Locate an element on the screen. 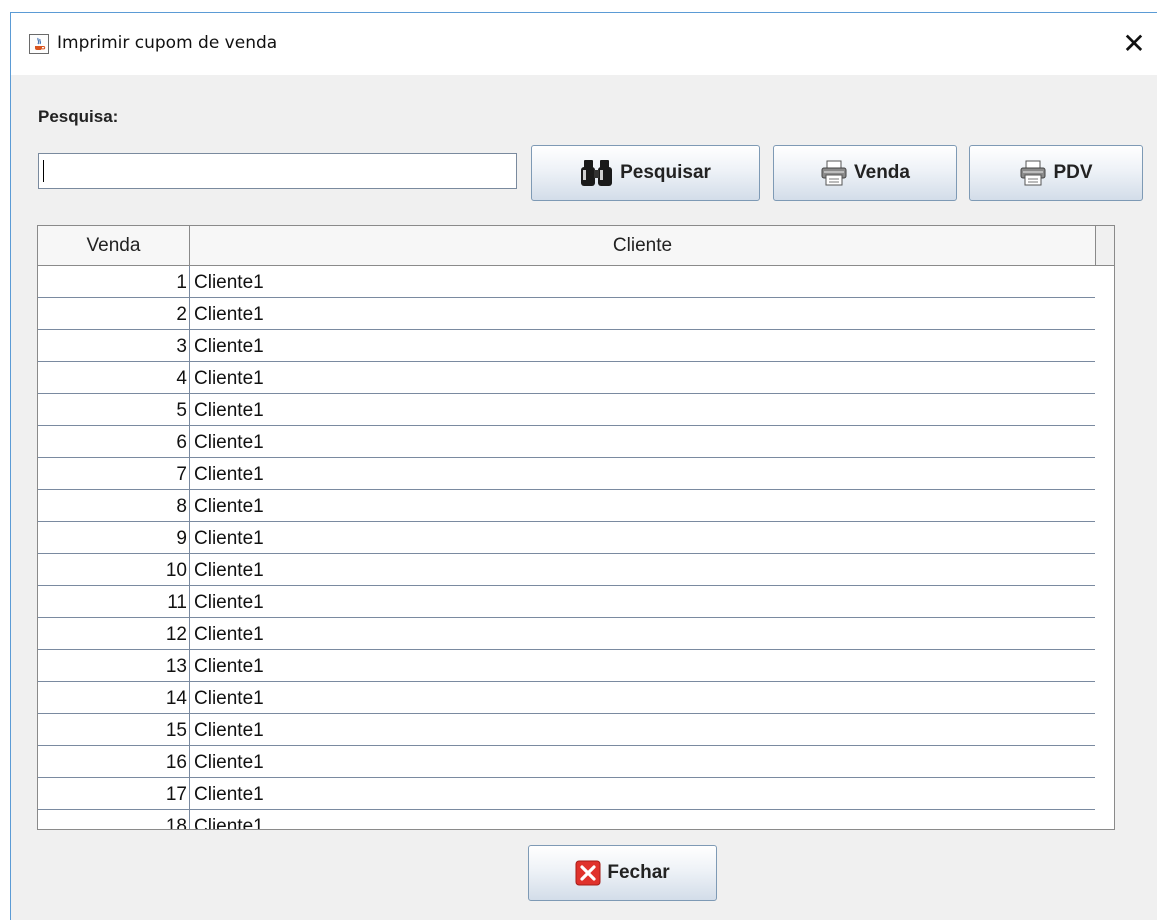 The height and width of the screenshot is (920, 1157). table-row: 3 Cliente1 is located at coordinates (566, 346).